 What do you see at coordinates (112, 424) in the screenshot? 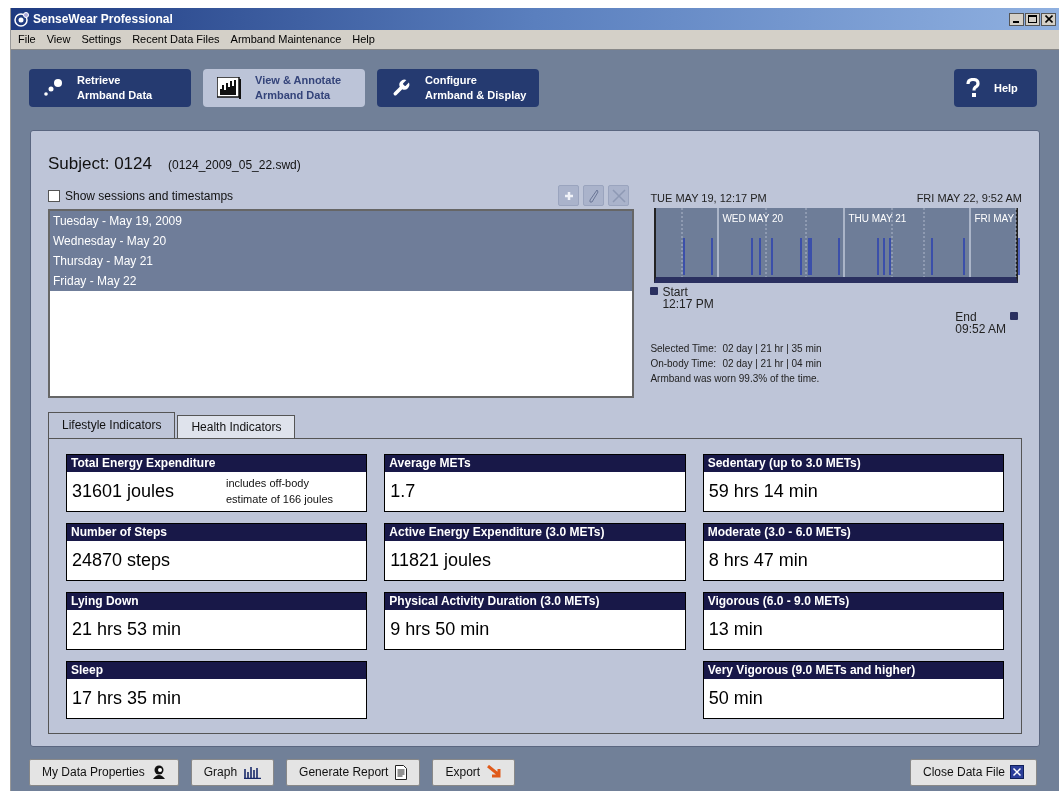
I see `tab: Lifestyle Indicators` at bounding box center [112, 424].